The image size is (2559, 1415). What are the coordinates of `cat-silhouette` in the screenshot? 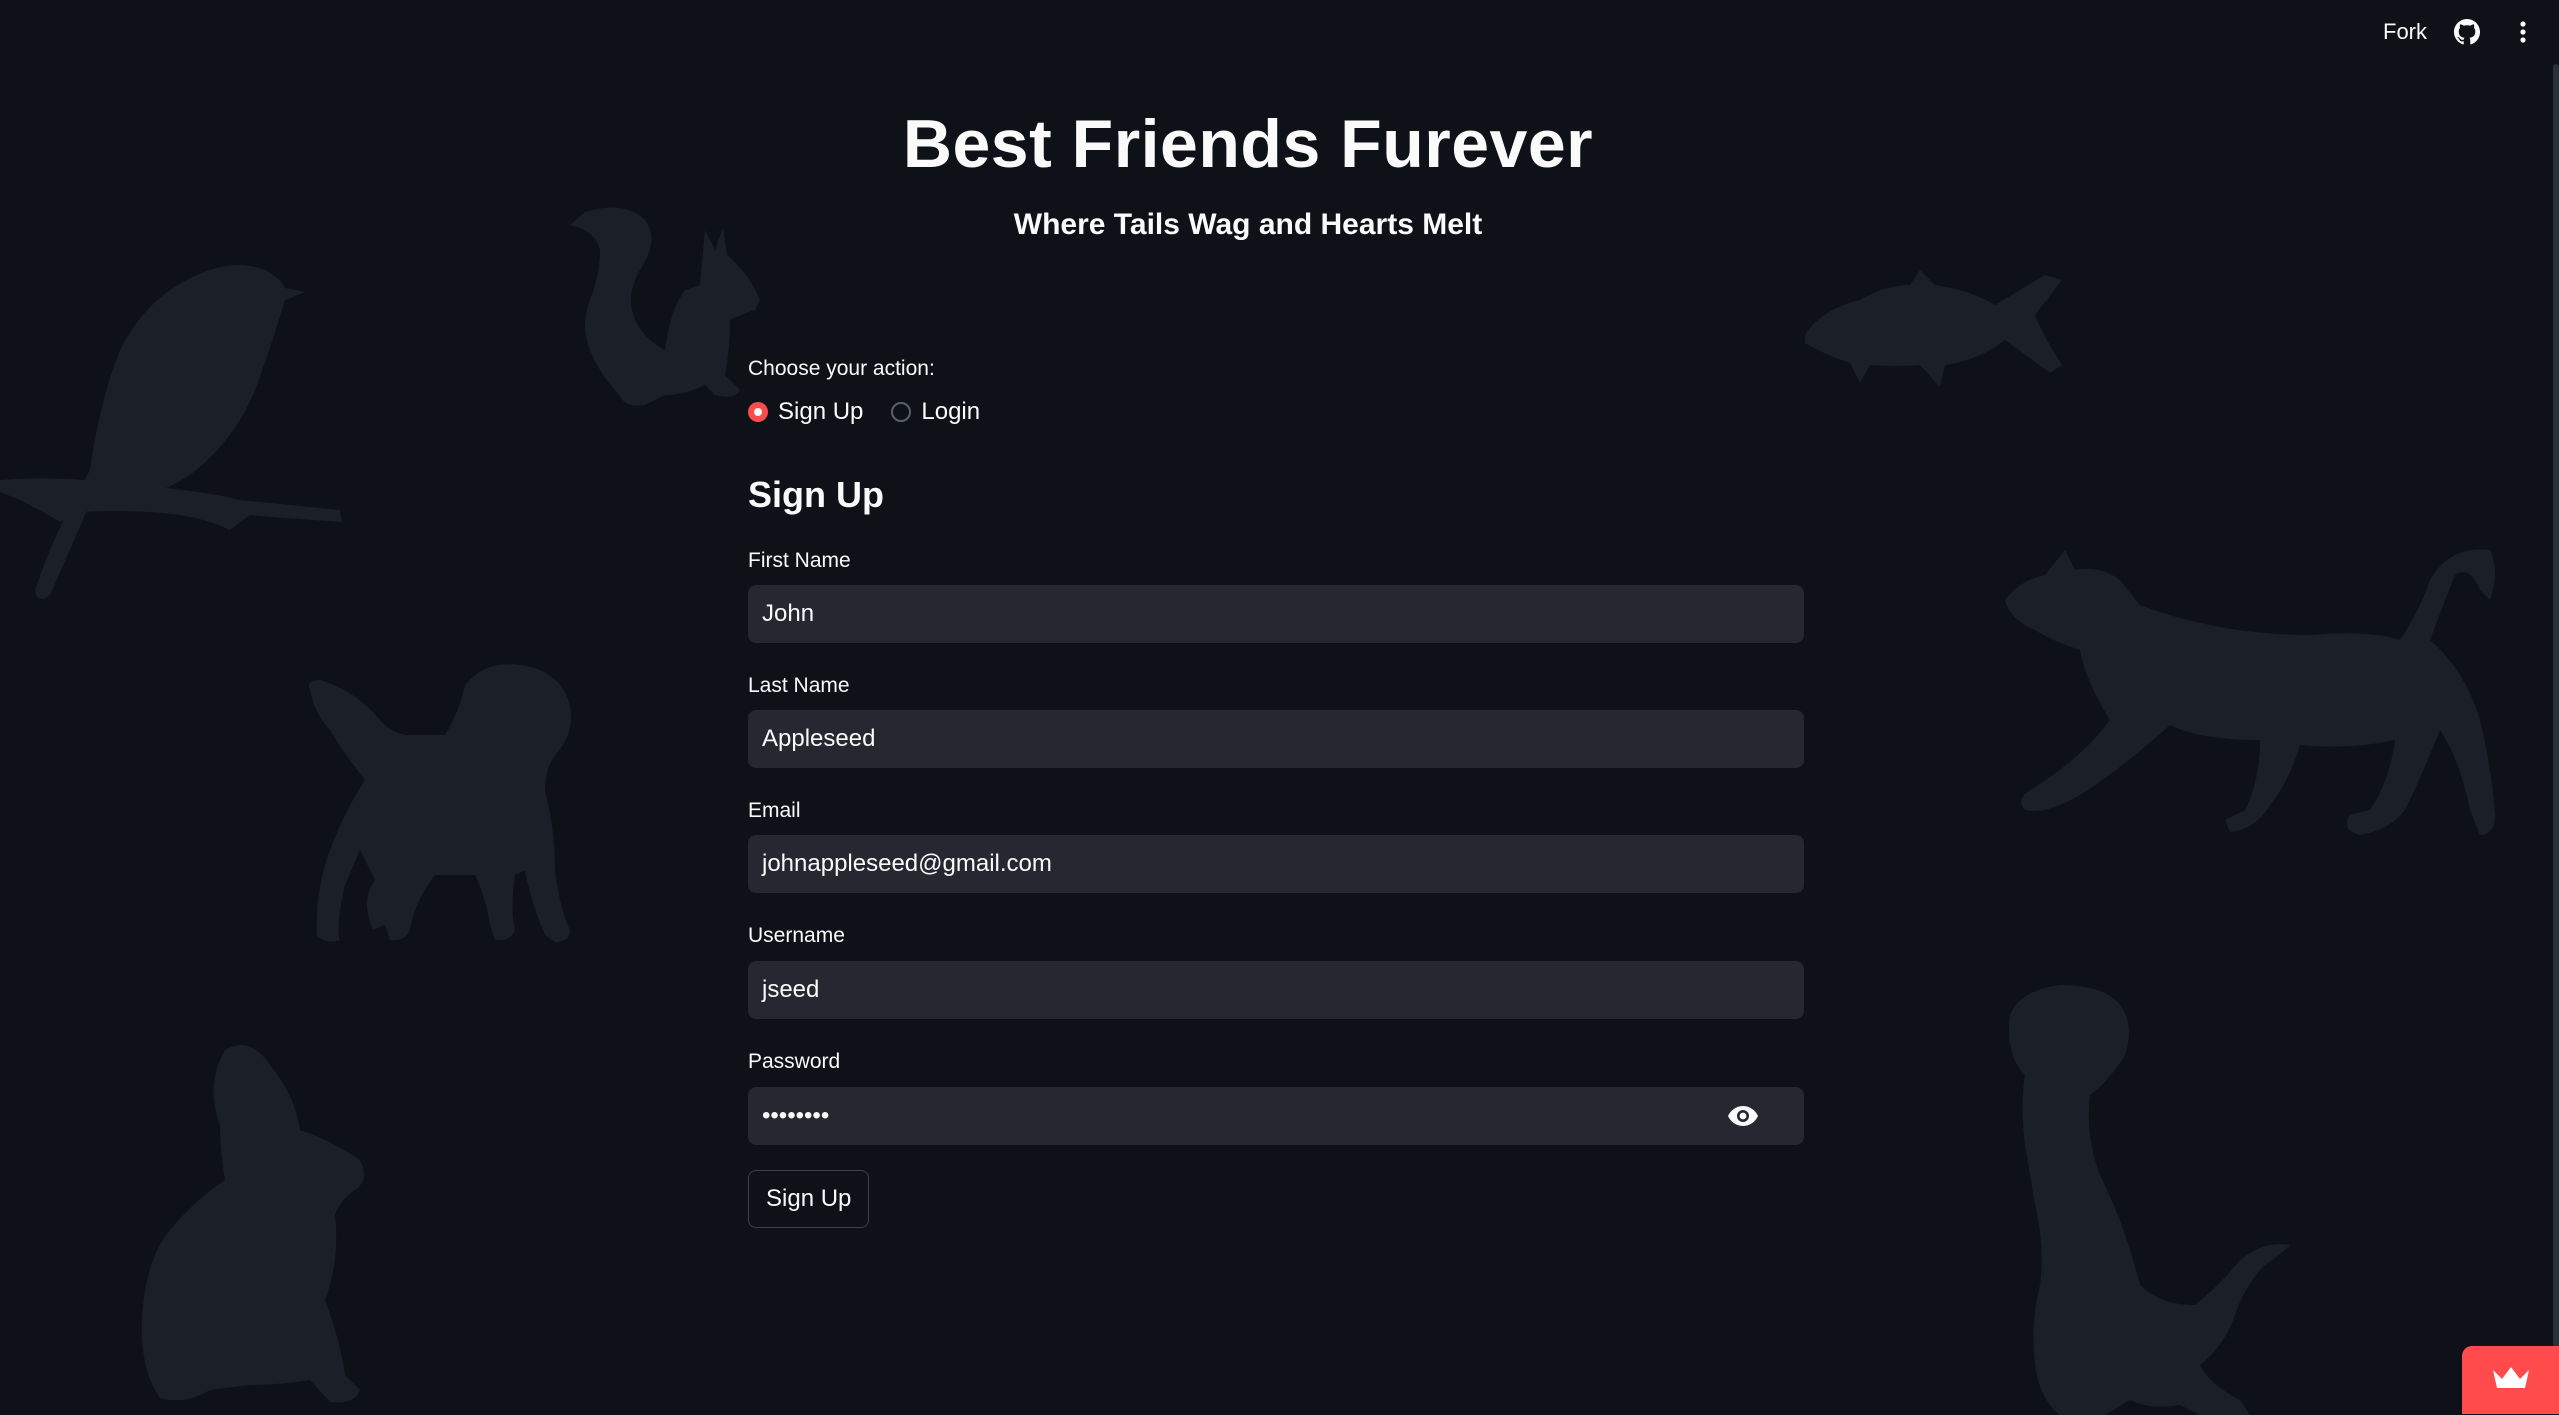 It's located at (2250, 692).